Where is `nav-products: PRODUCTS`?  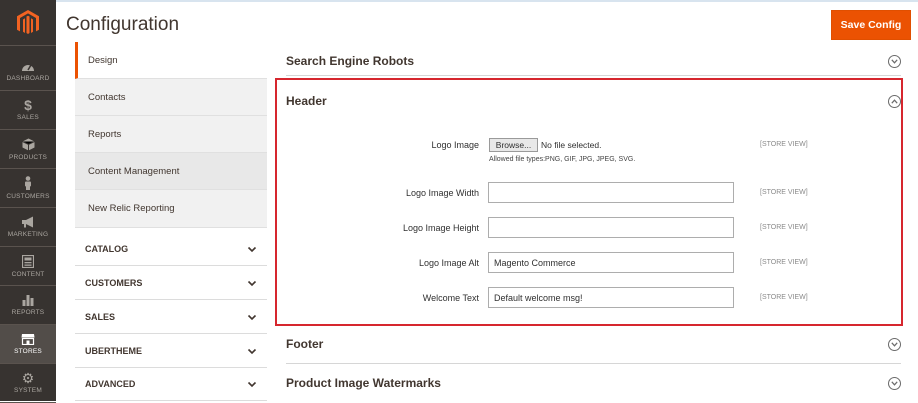
nav-products: PRODUCTS is located at coordinates (28, 149).